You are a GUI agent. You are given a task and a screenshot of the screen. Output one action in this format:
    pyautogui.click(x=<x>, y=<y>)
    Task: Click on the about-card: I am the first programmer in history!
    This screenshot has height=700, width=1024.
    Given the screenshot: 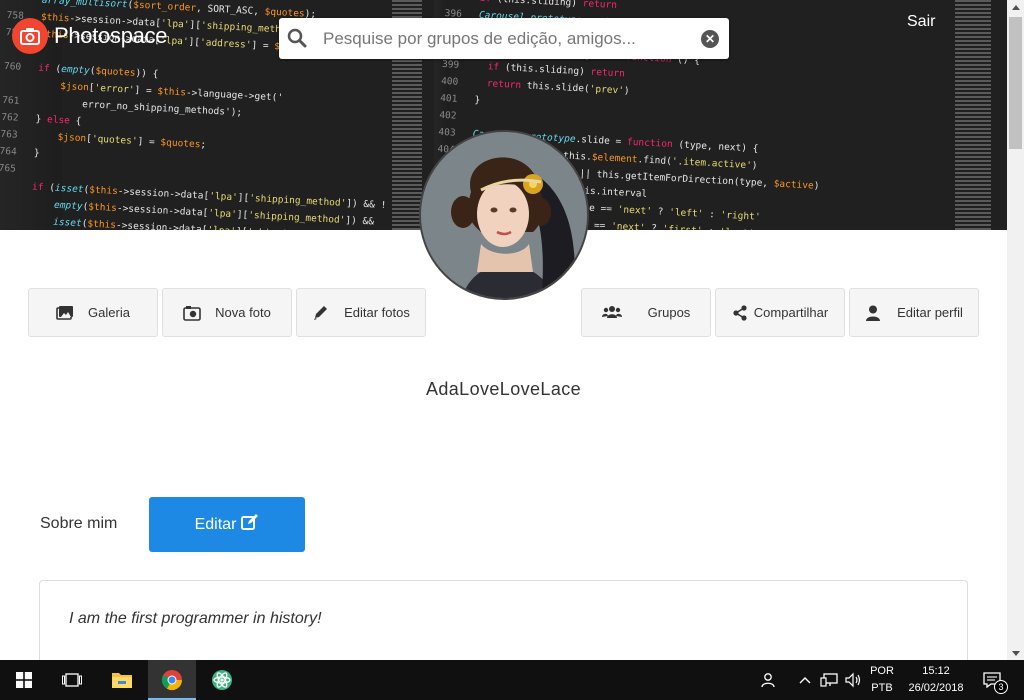 What is the action you would take?
    pyautogui.click(x=503, y=620)
    